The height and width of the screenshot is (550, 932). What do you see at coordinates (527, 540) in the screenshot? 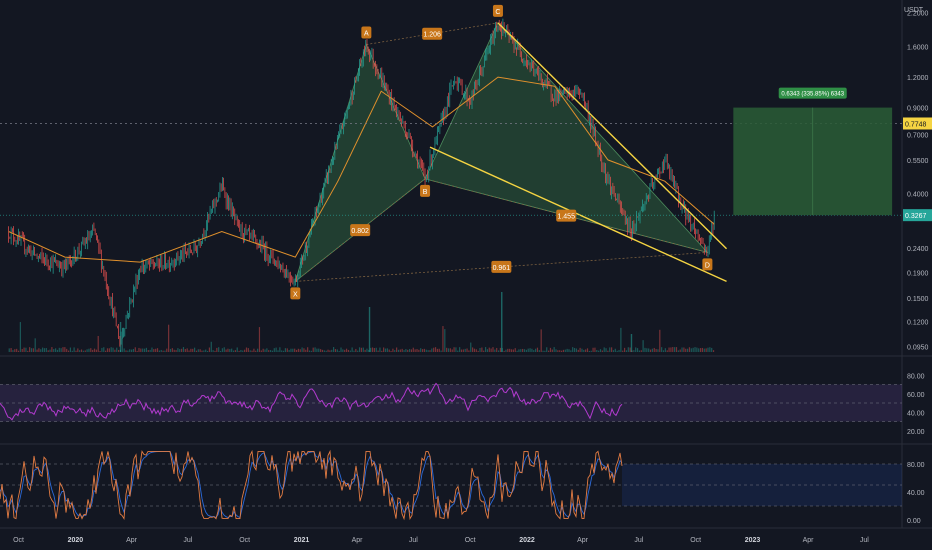
I see `time-axis-label: 2022` at bounding box center [527, 540].